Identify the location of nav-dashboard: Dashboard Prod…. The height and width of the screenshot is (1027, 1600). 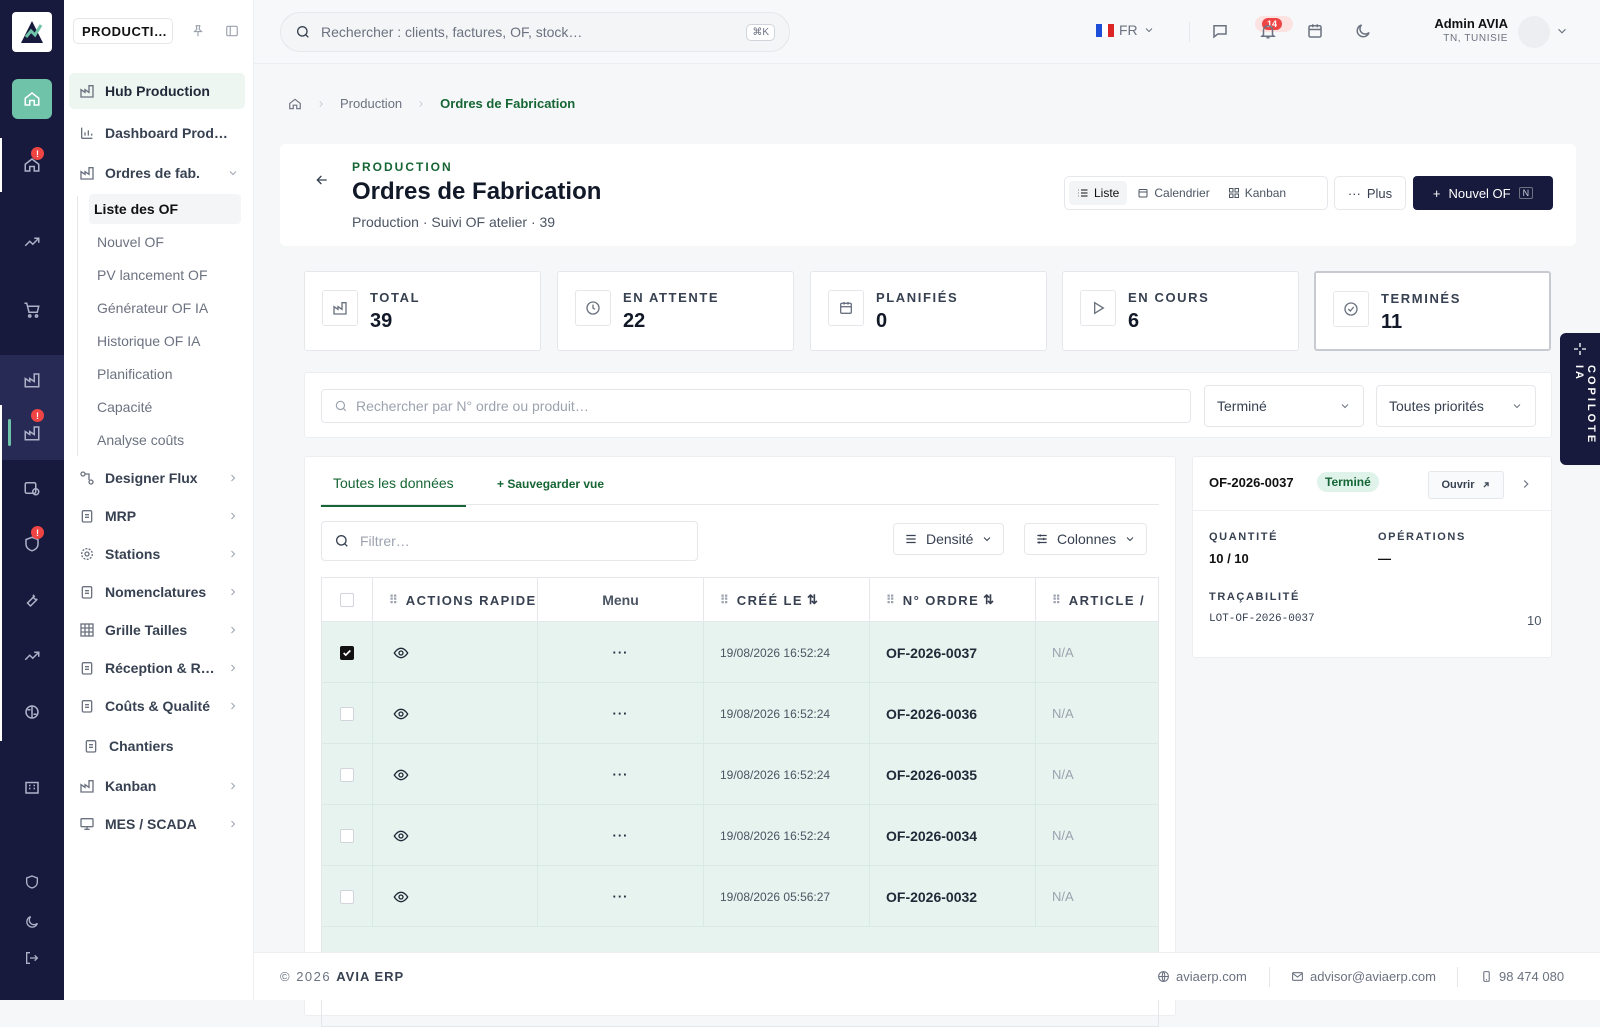
(157, 133).